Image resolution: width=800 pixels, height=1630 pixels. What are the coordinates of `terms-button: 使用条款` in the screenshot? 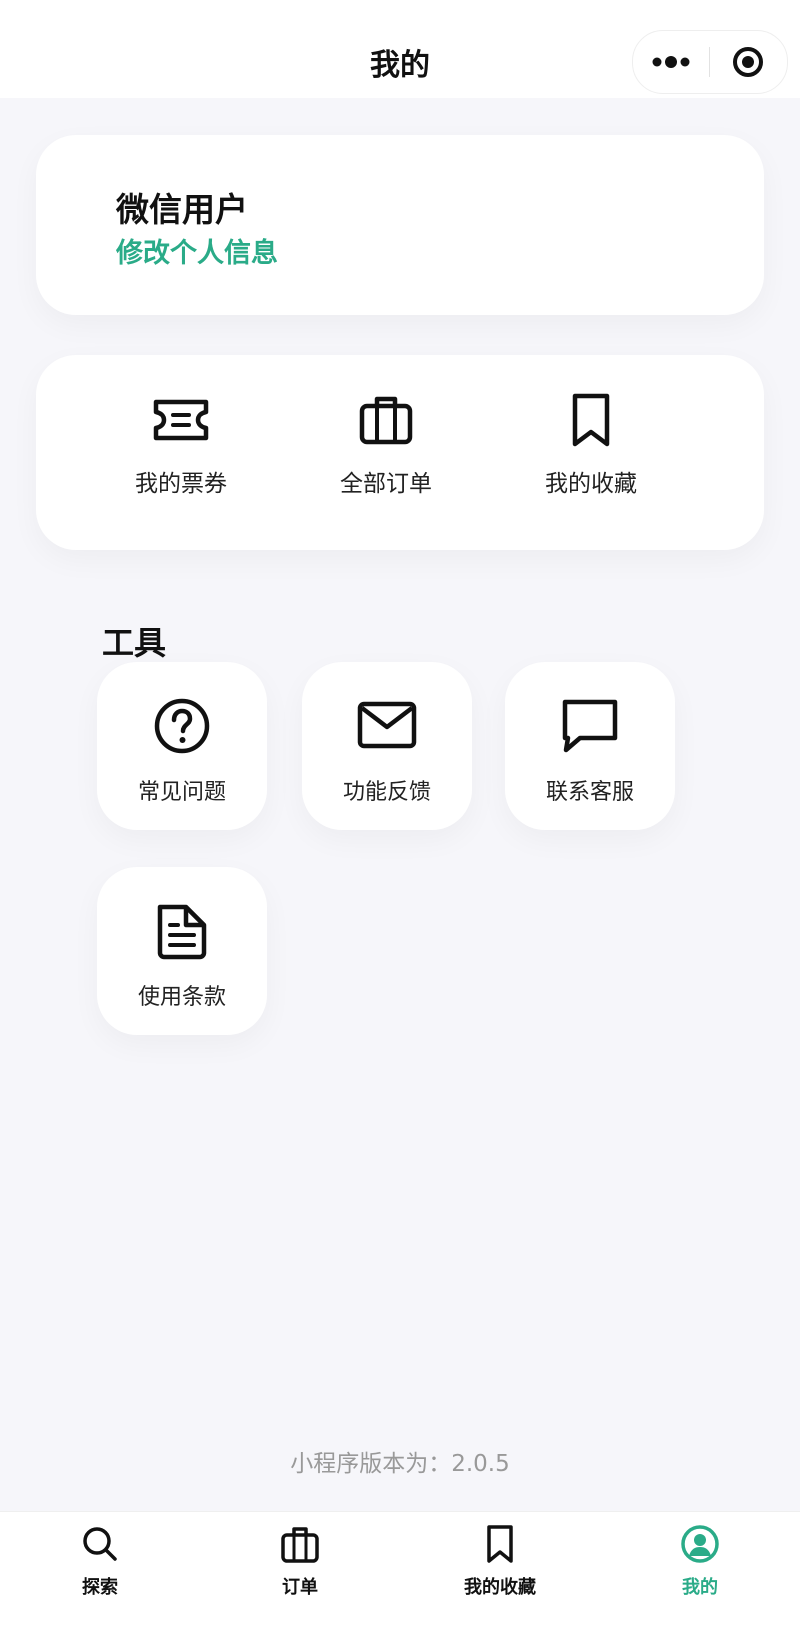 It's located at (182, 951).